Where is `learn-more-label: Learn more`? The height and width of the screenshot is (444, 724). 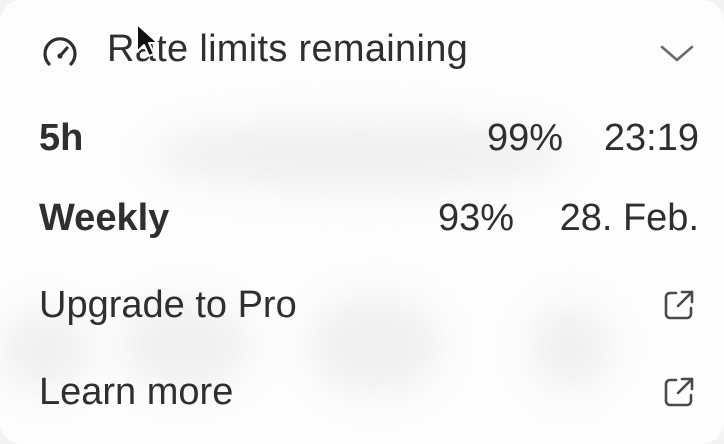 learn-more-label: Learn more is located at coordinates (136, 392).